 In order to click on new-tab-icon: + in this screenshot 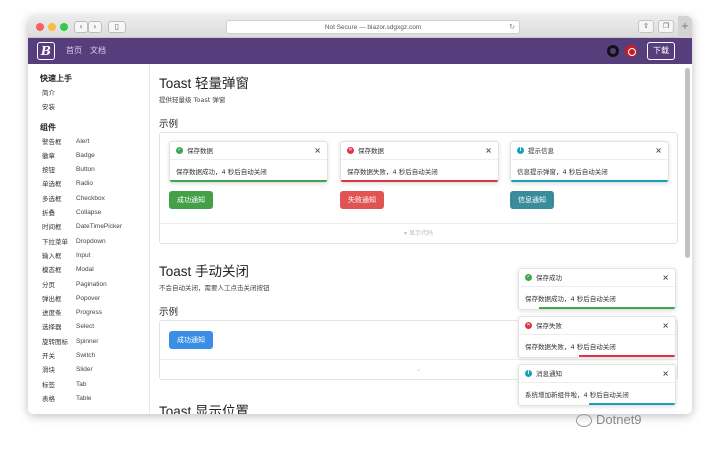, I will do `click(685, 27)`.